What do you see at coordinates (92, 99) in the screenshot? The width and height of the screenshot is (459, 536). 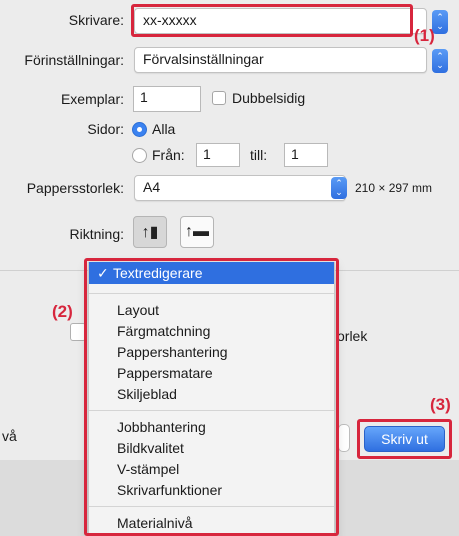 I see `copies-label: Exemplar:` at bounding box center [92, 99].